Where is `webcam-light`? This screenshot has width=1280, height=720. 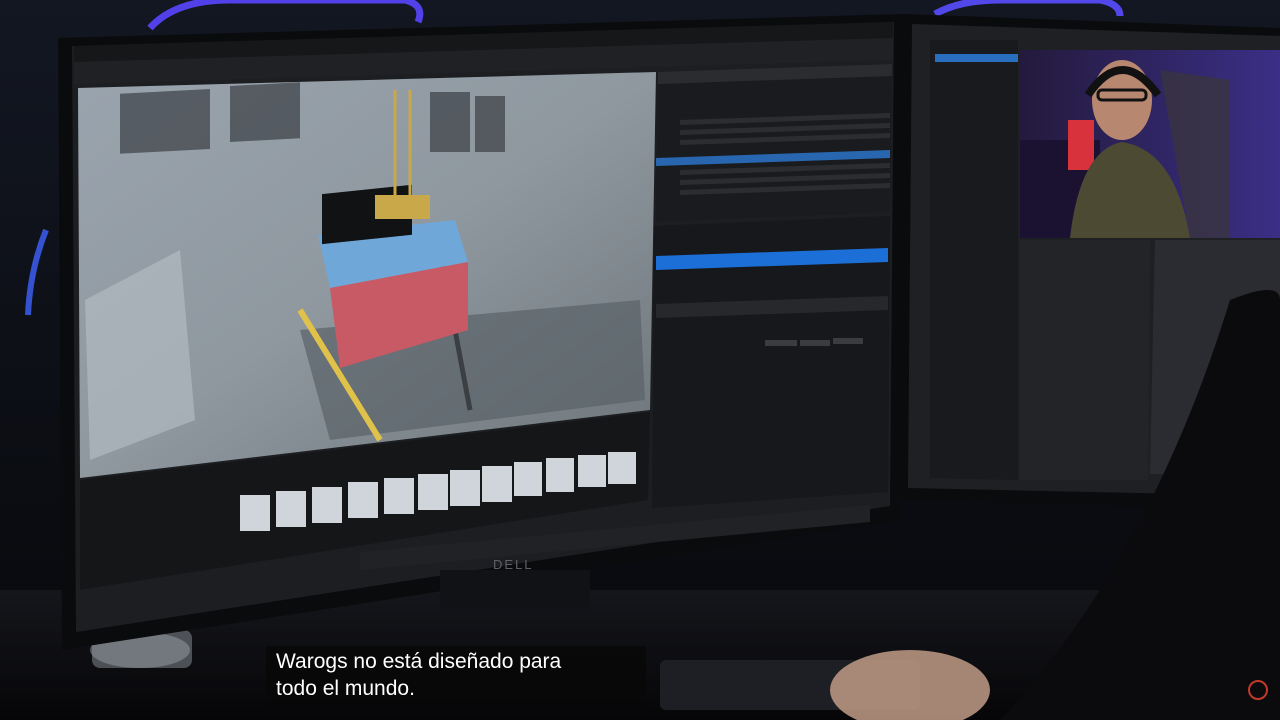
webcam-light is located at coordinates (1081, 145).